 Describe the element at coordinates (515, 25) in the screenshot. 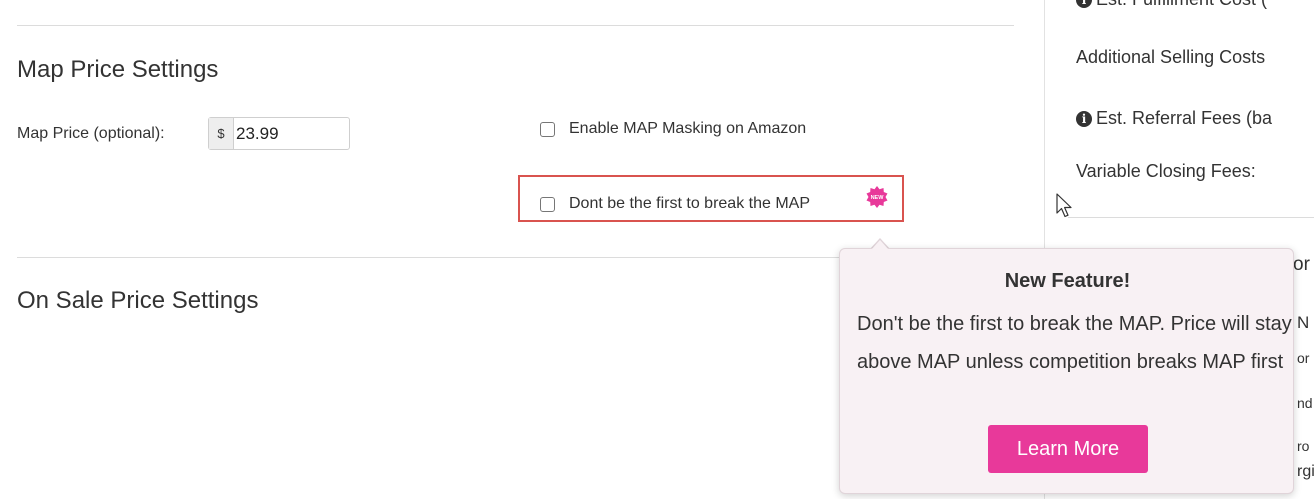

I see `top-divider` at that location.